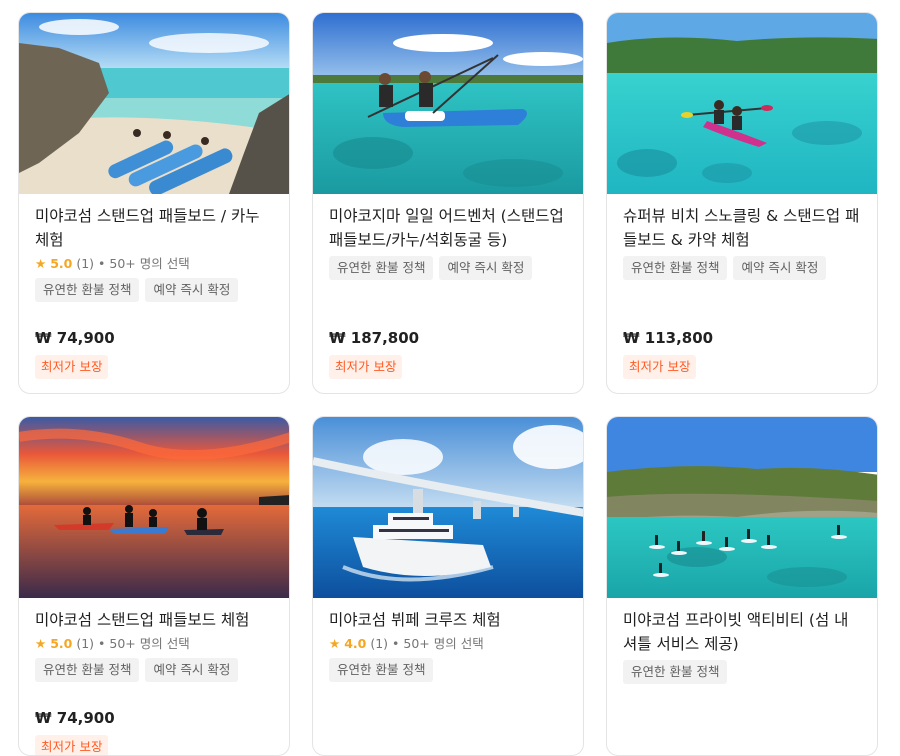 The image size is (900, 756). I want to click on card-title: 미야코섬 스탠드업 패들보드 체험, so click(154, 620).